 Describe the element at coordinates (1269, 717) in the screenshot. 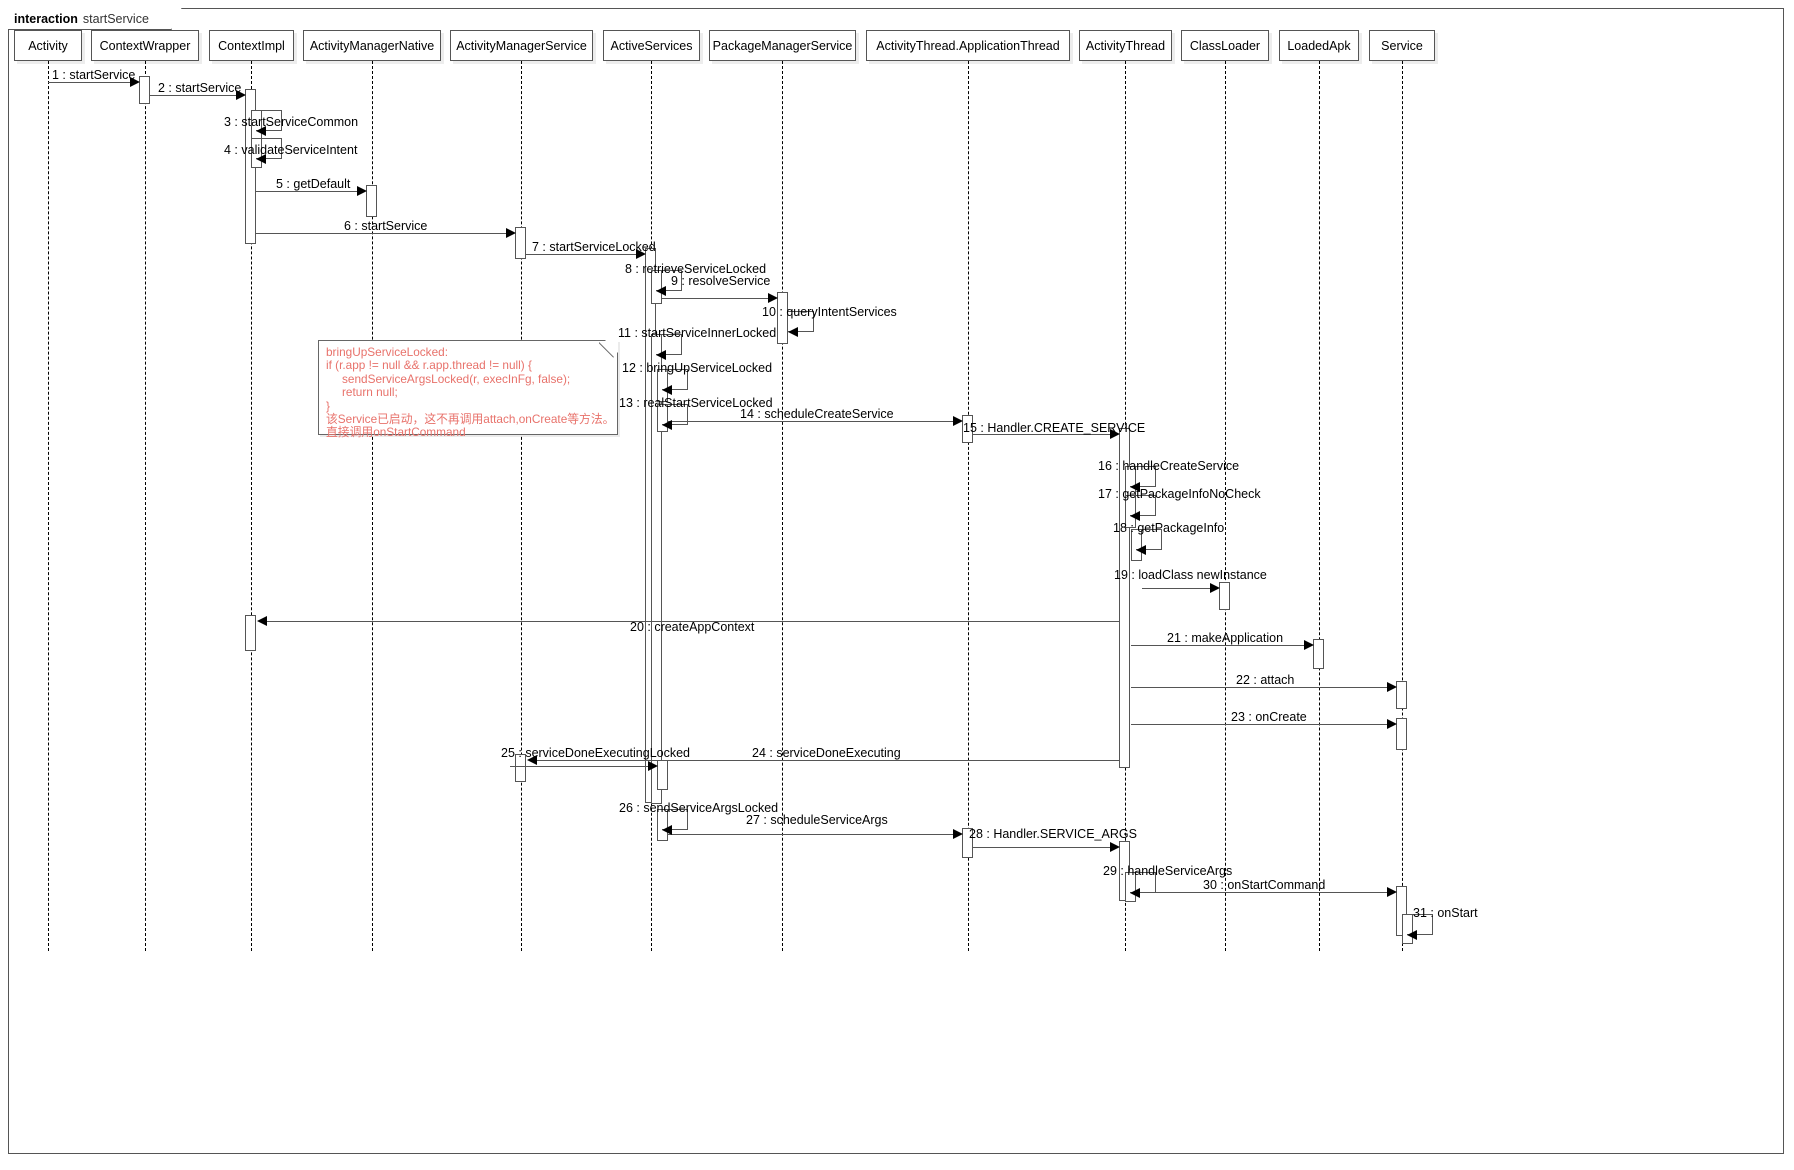

I see `message-label-23: 23 : onCreate` at that location.